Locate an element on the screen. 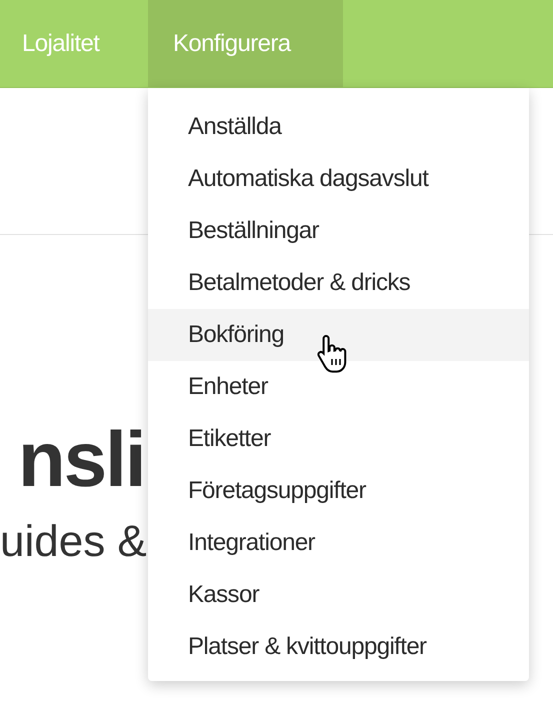  menu-item: Företagsuppgifter is located at coordinates (338, 491).